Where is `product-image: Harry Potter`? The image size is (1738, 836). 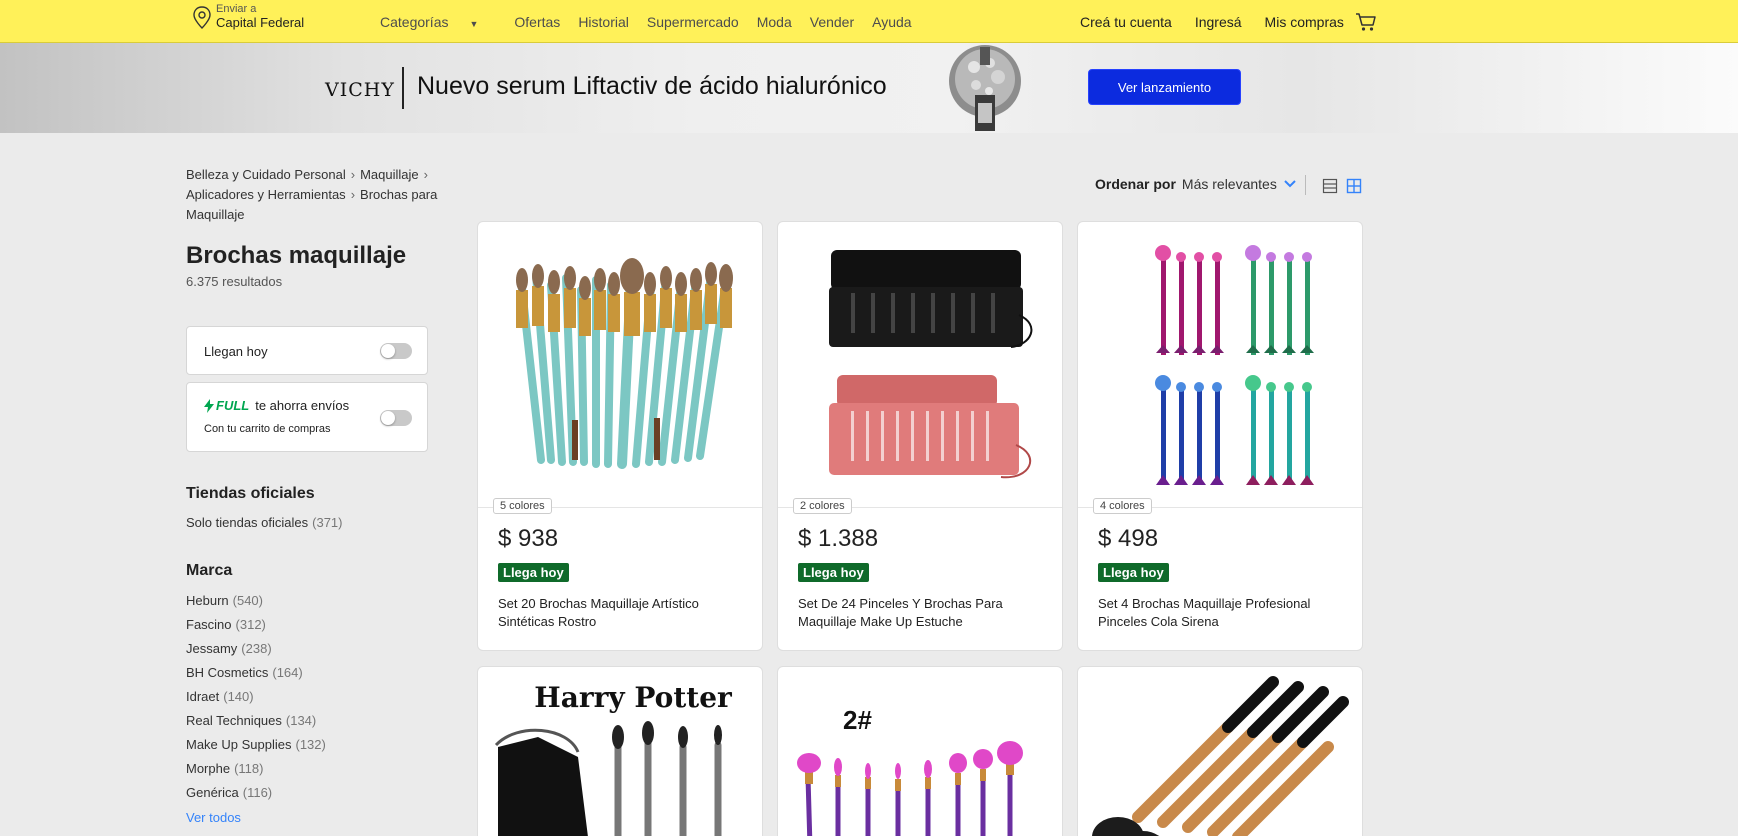 product-image: Harry Potter is located at coordinates (620, 751).